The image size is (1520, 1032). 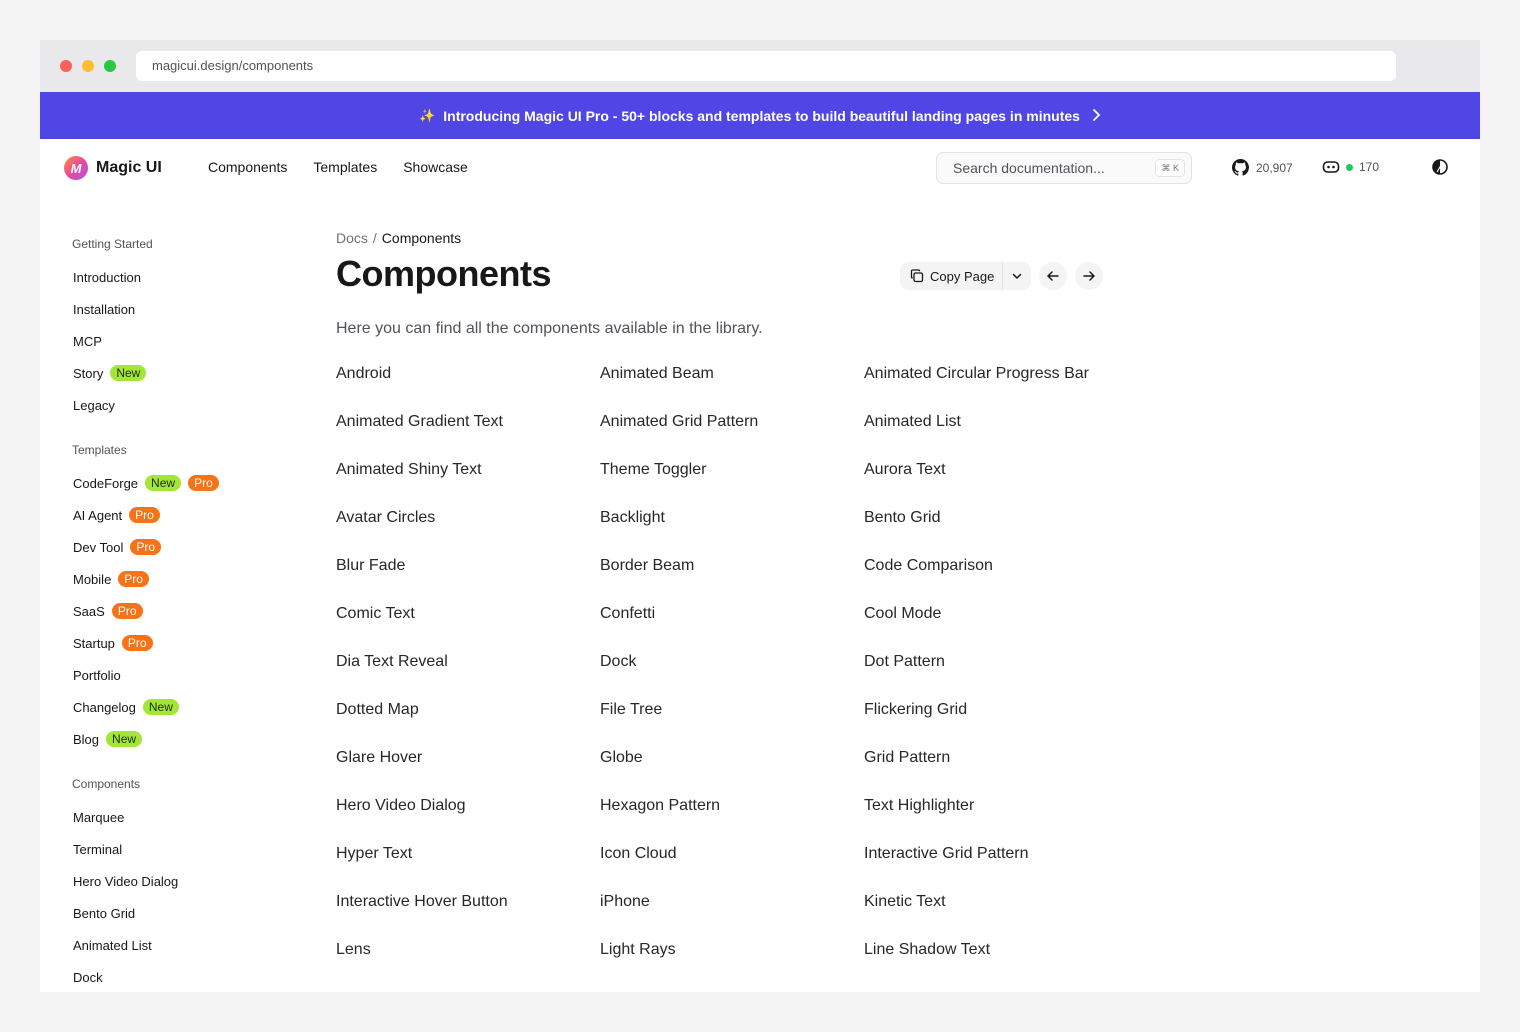 I want to click on chevron-right-icon, so click(x=1096, y=116).